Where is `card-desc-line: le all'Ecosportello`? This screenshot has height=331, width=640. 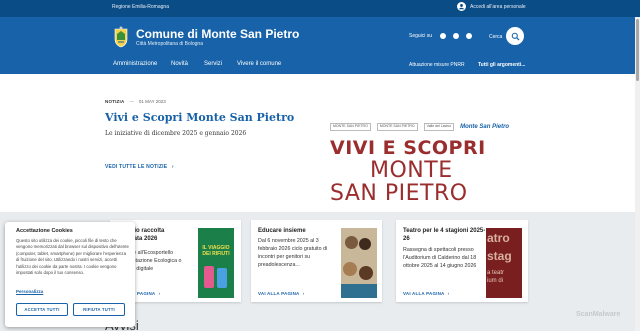
card-desc-line: le all'Ecosportello is located at coordinates (153, 253).